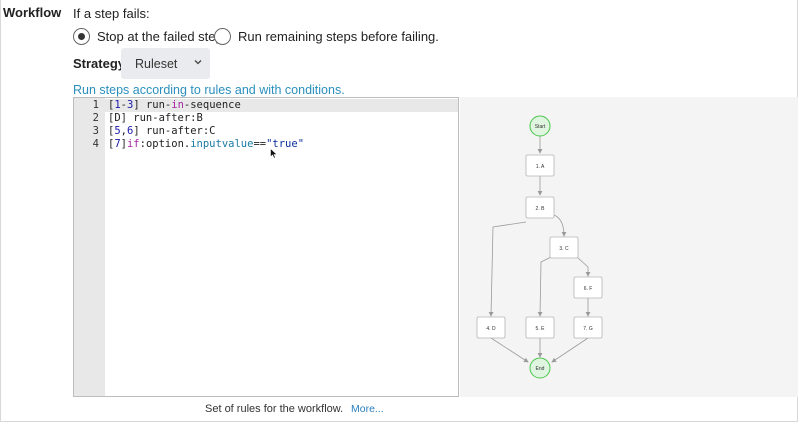 The image size is (798, 422). I want to click on chevron-down-icon, so click(198, 62).